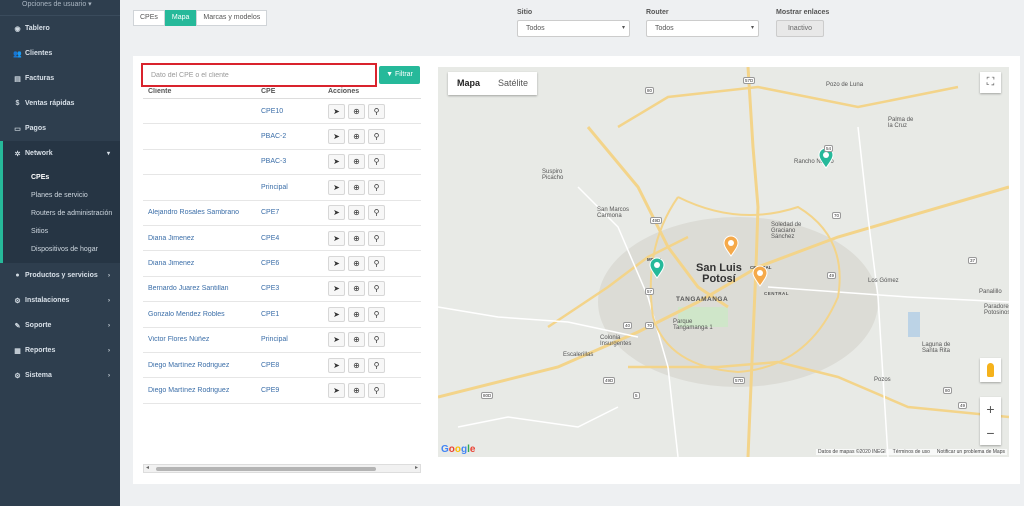  I want to click on street-view-pegman, so click(990, 370).